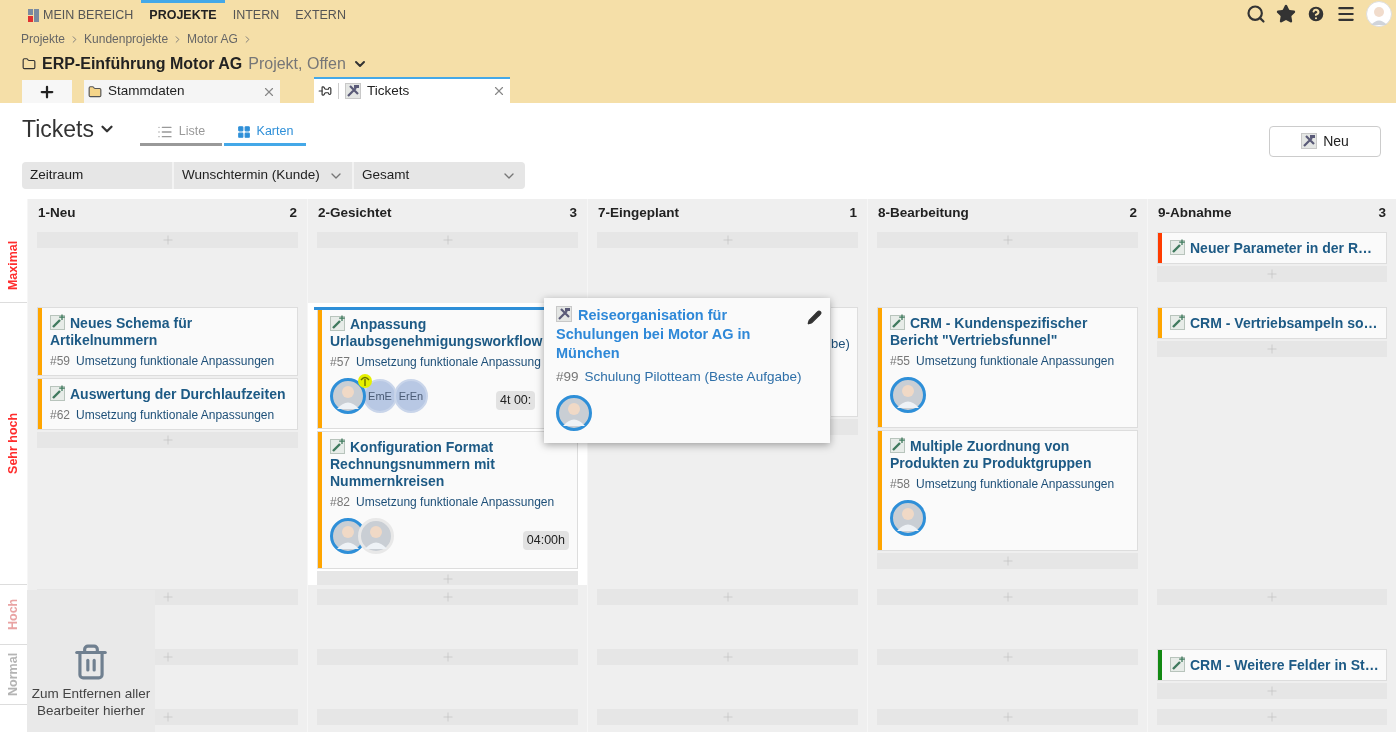 Image resolution: width=1396 pixels, height=732 pixels. Describe the element at coordinates (60, 361) in the screenshot. I see `ticket-number: #59` at that location.